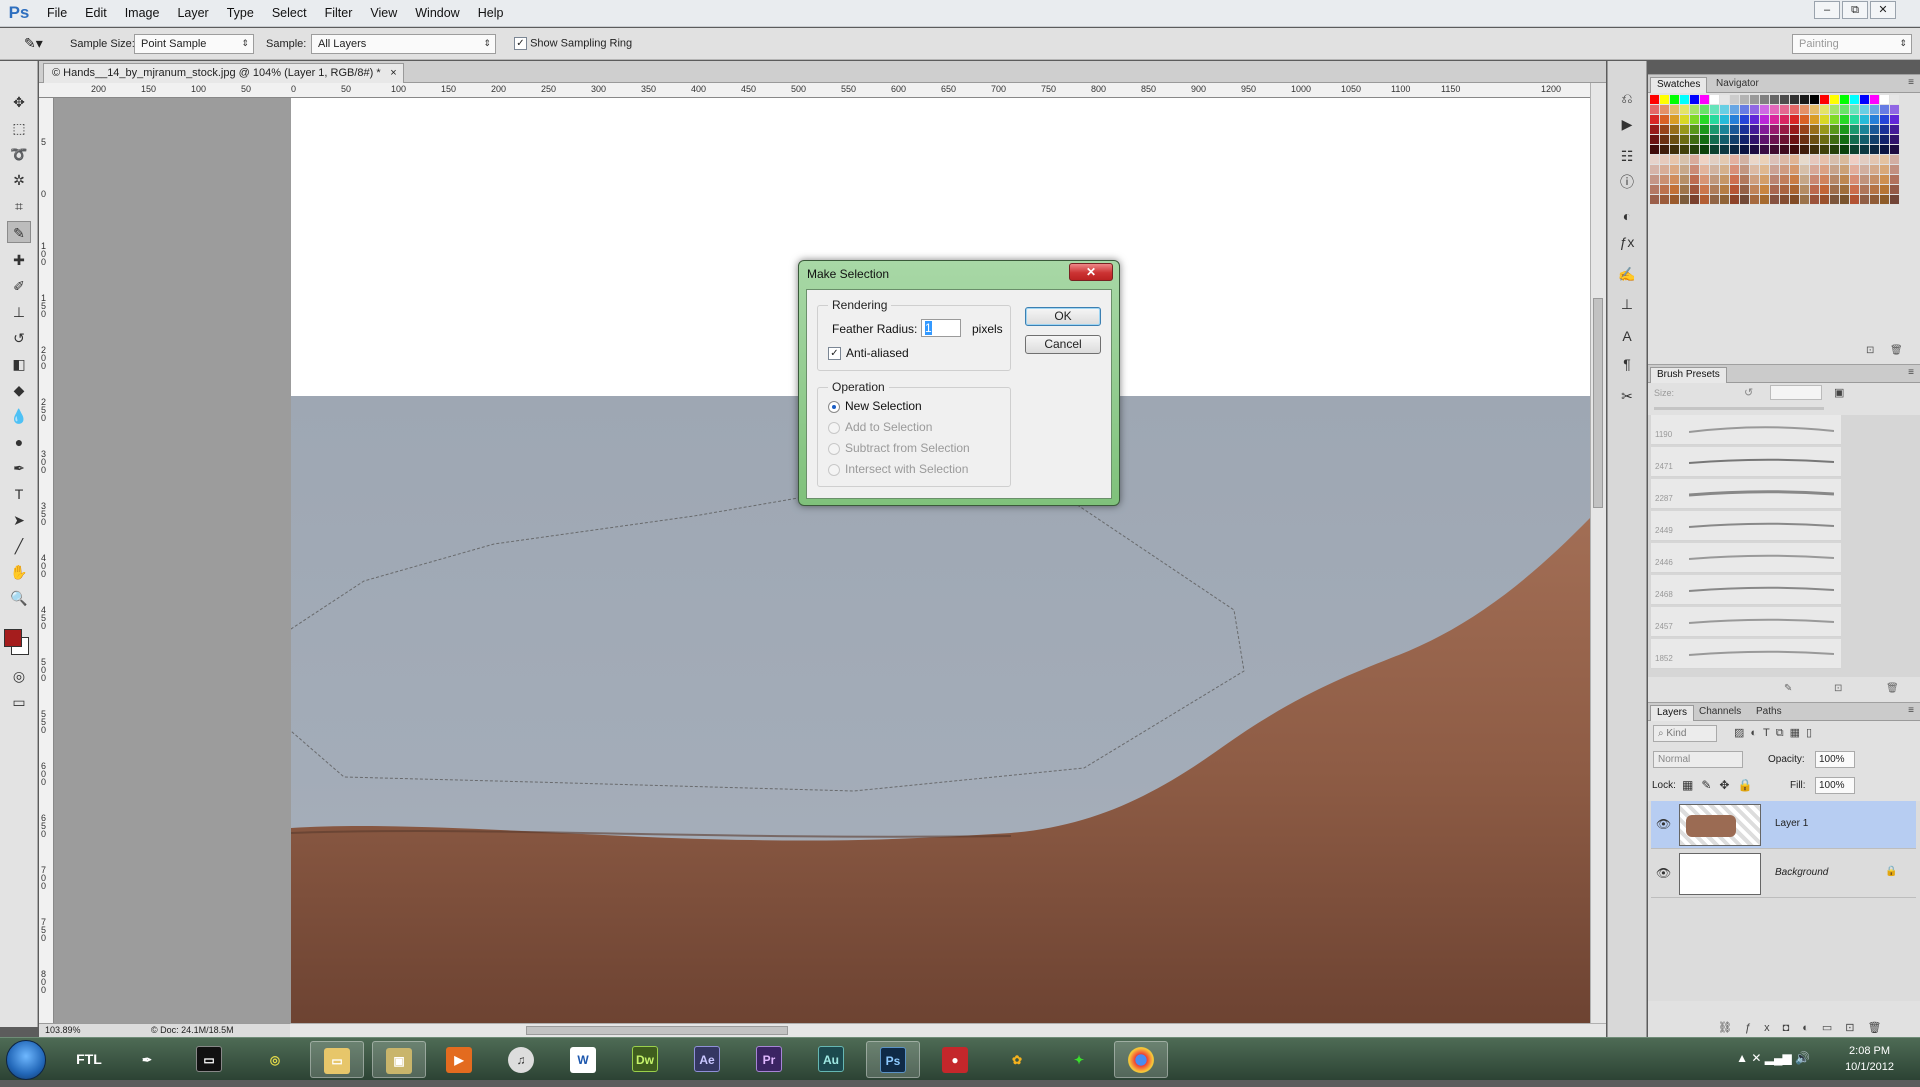 Image resolution: width=1920 pixels, height=1087 pixels. I want to click on ok-button: OK, so click(1063, 316).